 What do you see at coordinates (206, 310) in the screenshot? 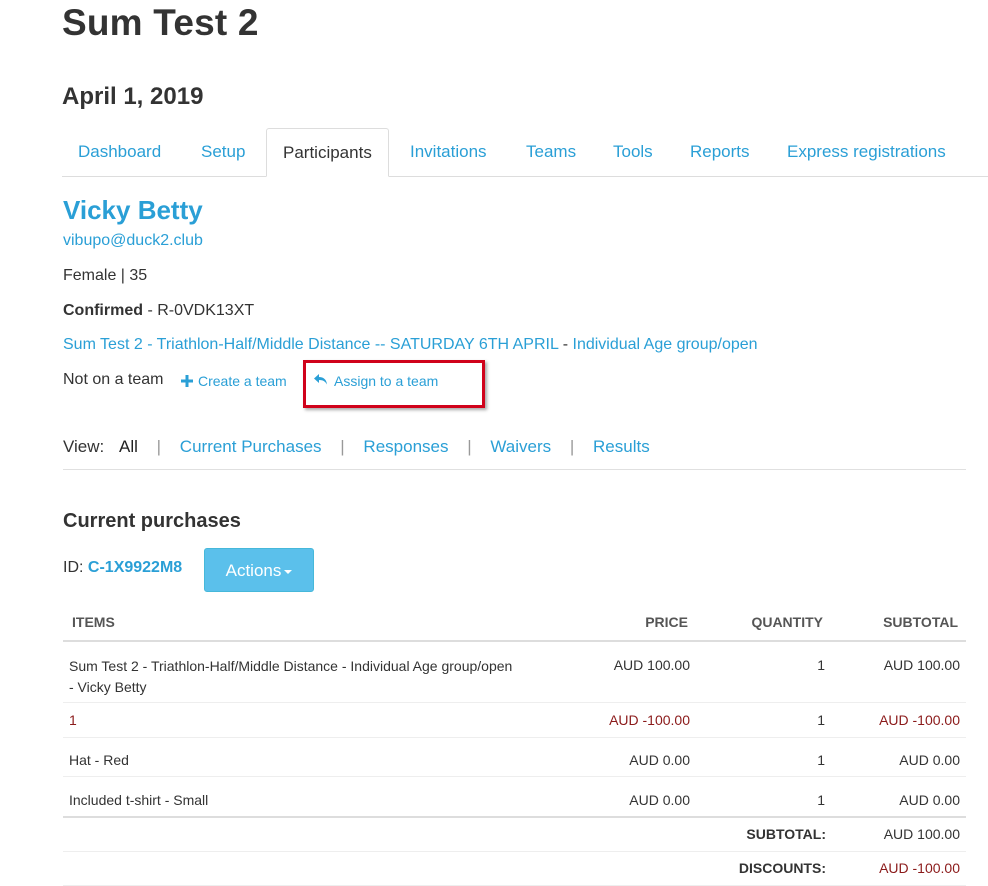
I see `registration-reference: R-0VDK13XT` at bounding box center [206, 310].